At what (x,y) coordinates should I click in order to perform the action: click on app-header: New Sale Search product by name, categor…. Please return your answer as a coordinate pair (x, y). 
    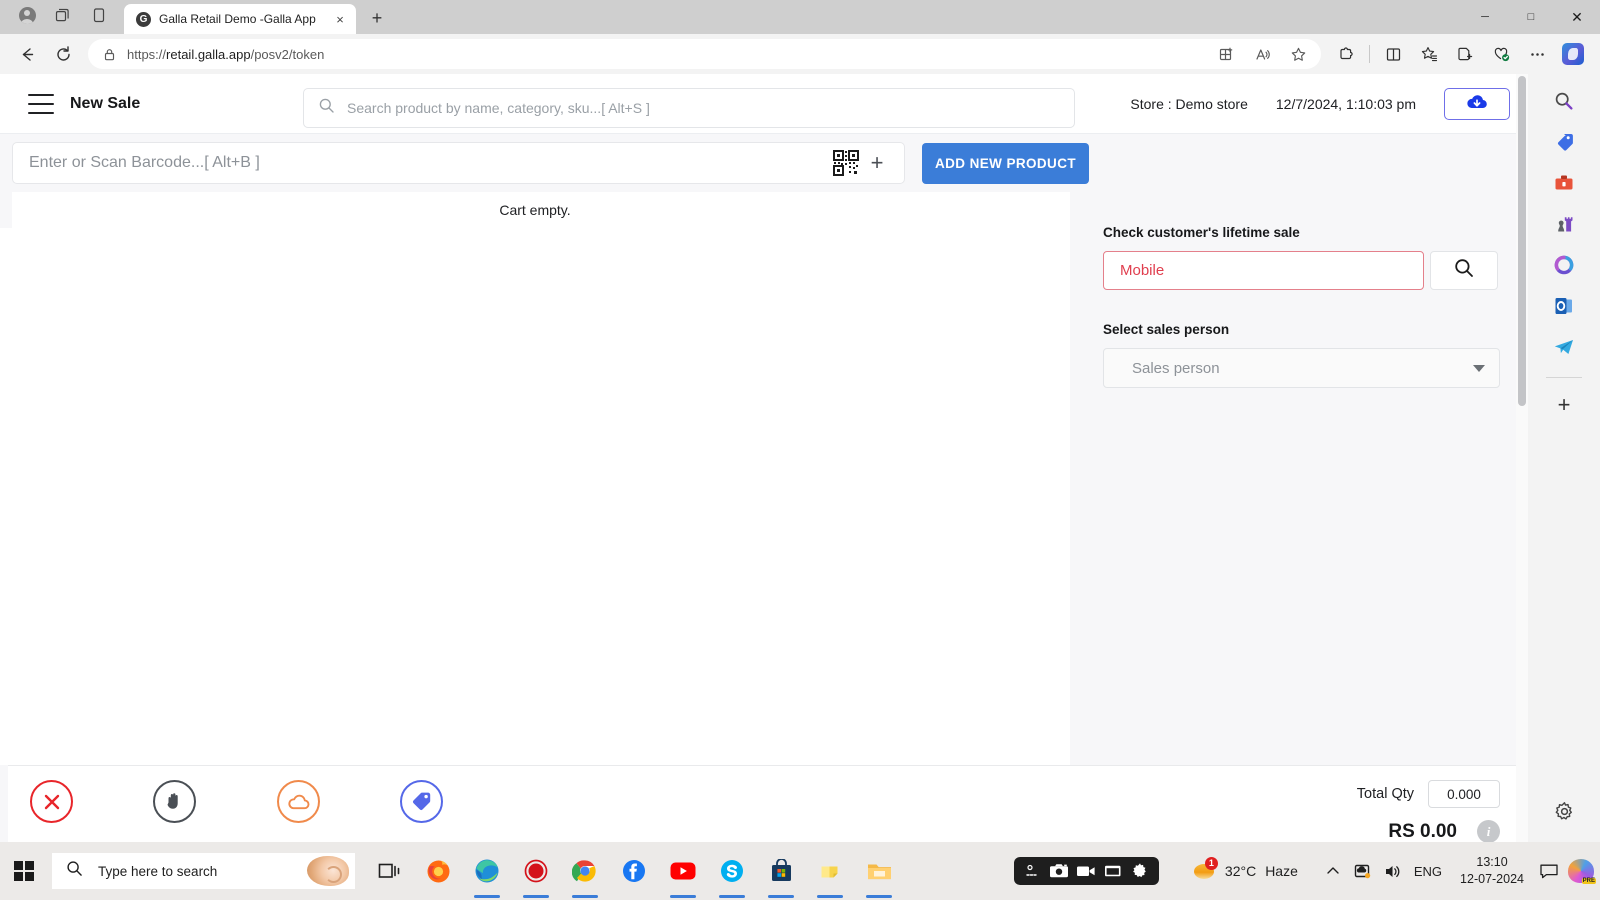
    Looking at the image, I should click on (764, 104).